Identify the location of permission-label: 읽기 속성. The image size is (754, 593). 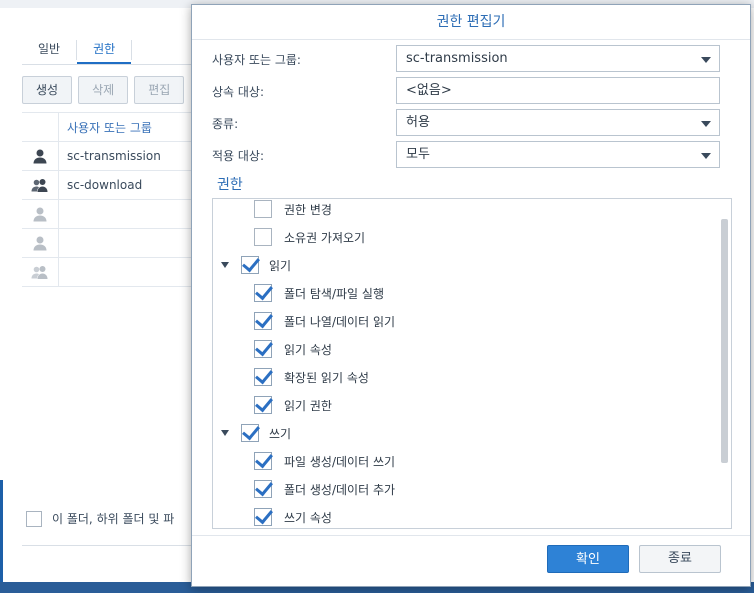
(308, 349).